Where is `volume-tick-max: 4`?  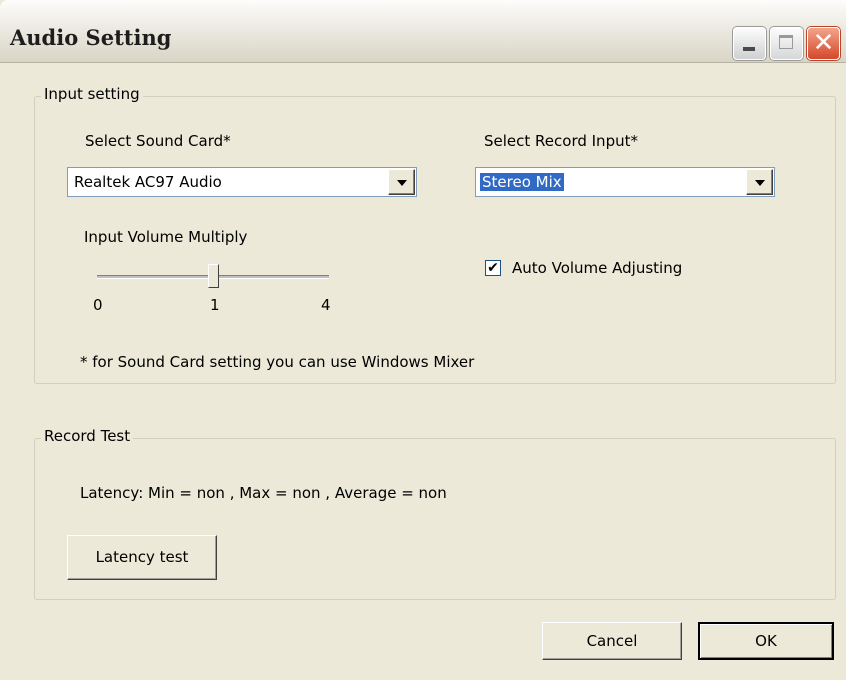
volume-tick-max: 4 is located at coordinates (326, 305).